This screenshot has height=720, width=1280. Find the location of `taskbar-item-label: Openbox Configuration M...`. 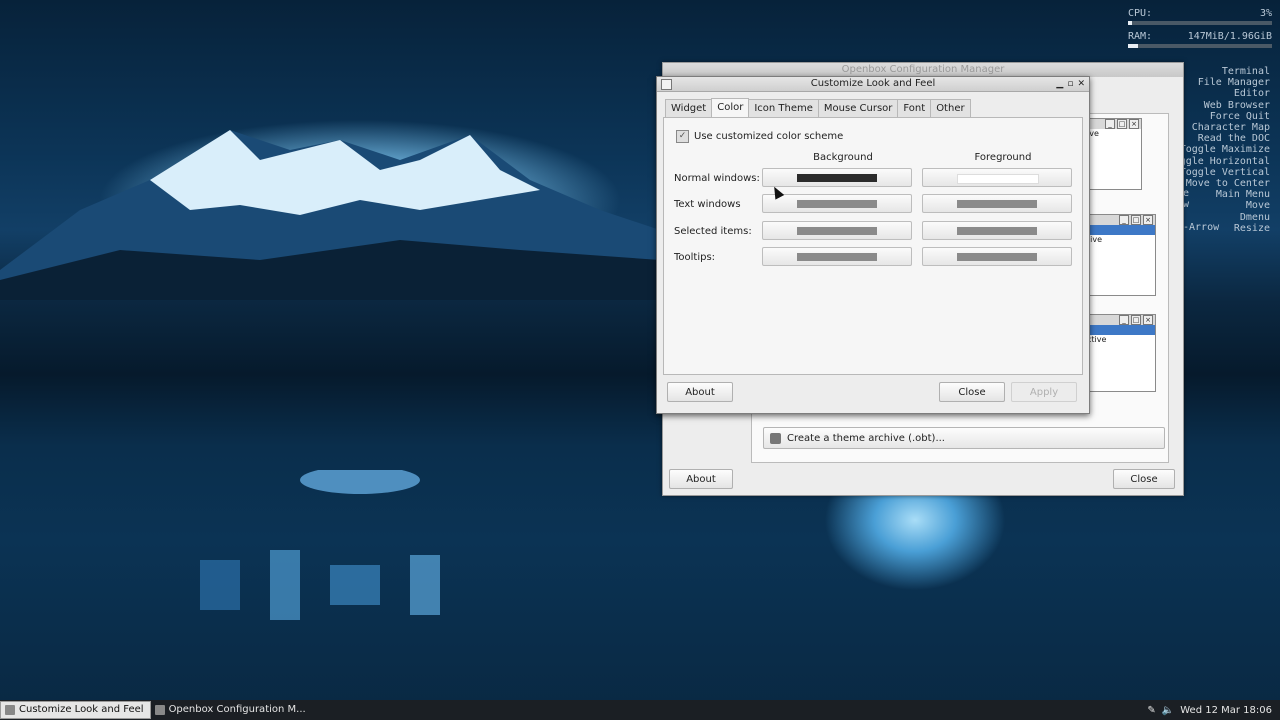

taskbar-item-label: Openbox Configuration M... is located at coordinates (237, 709).